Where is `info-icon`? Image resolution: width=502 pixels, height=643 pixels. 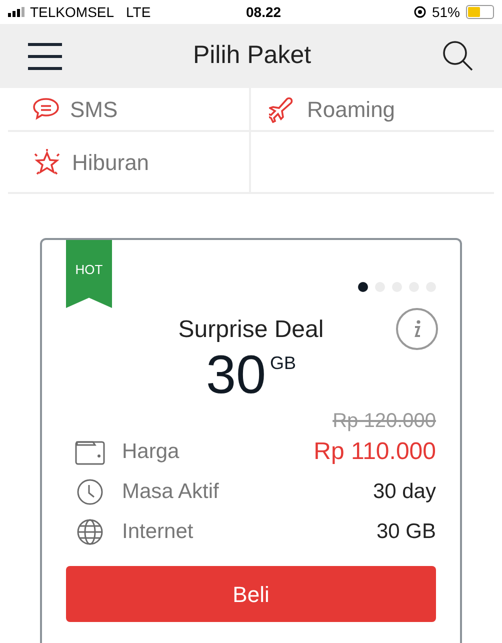 info-icon is located at coordinates (417, 329).